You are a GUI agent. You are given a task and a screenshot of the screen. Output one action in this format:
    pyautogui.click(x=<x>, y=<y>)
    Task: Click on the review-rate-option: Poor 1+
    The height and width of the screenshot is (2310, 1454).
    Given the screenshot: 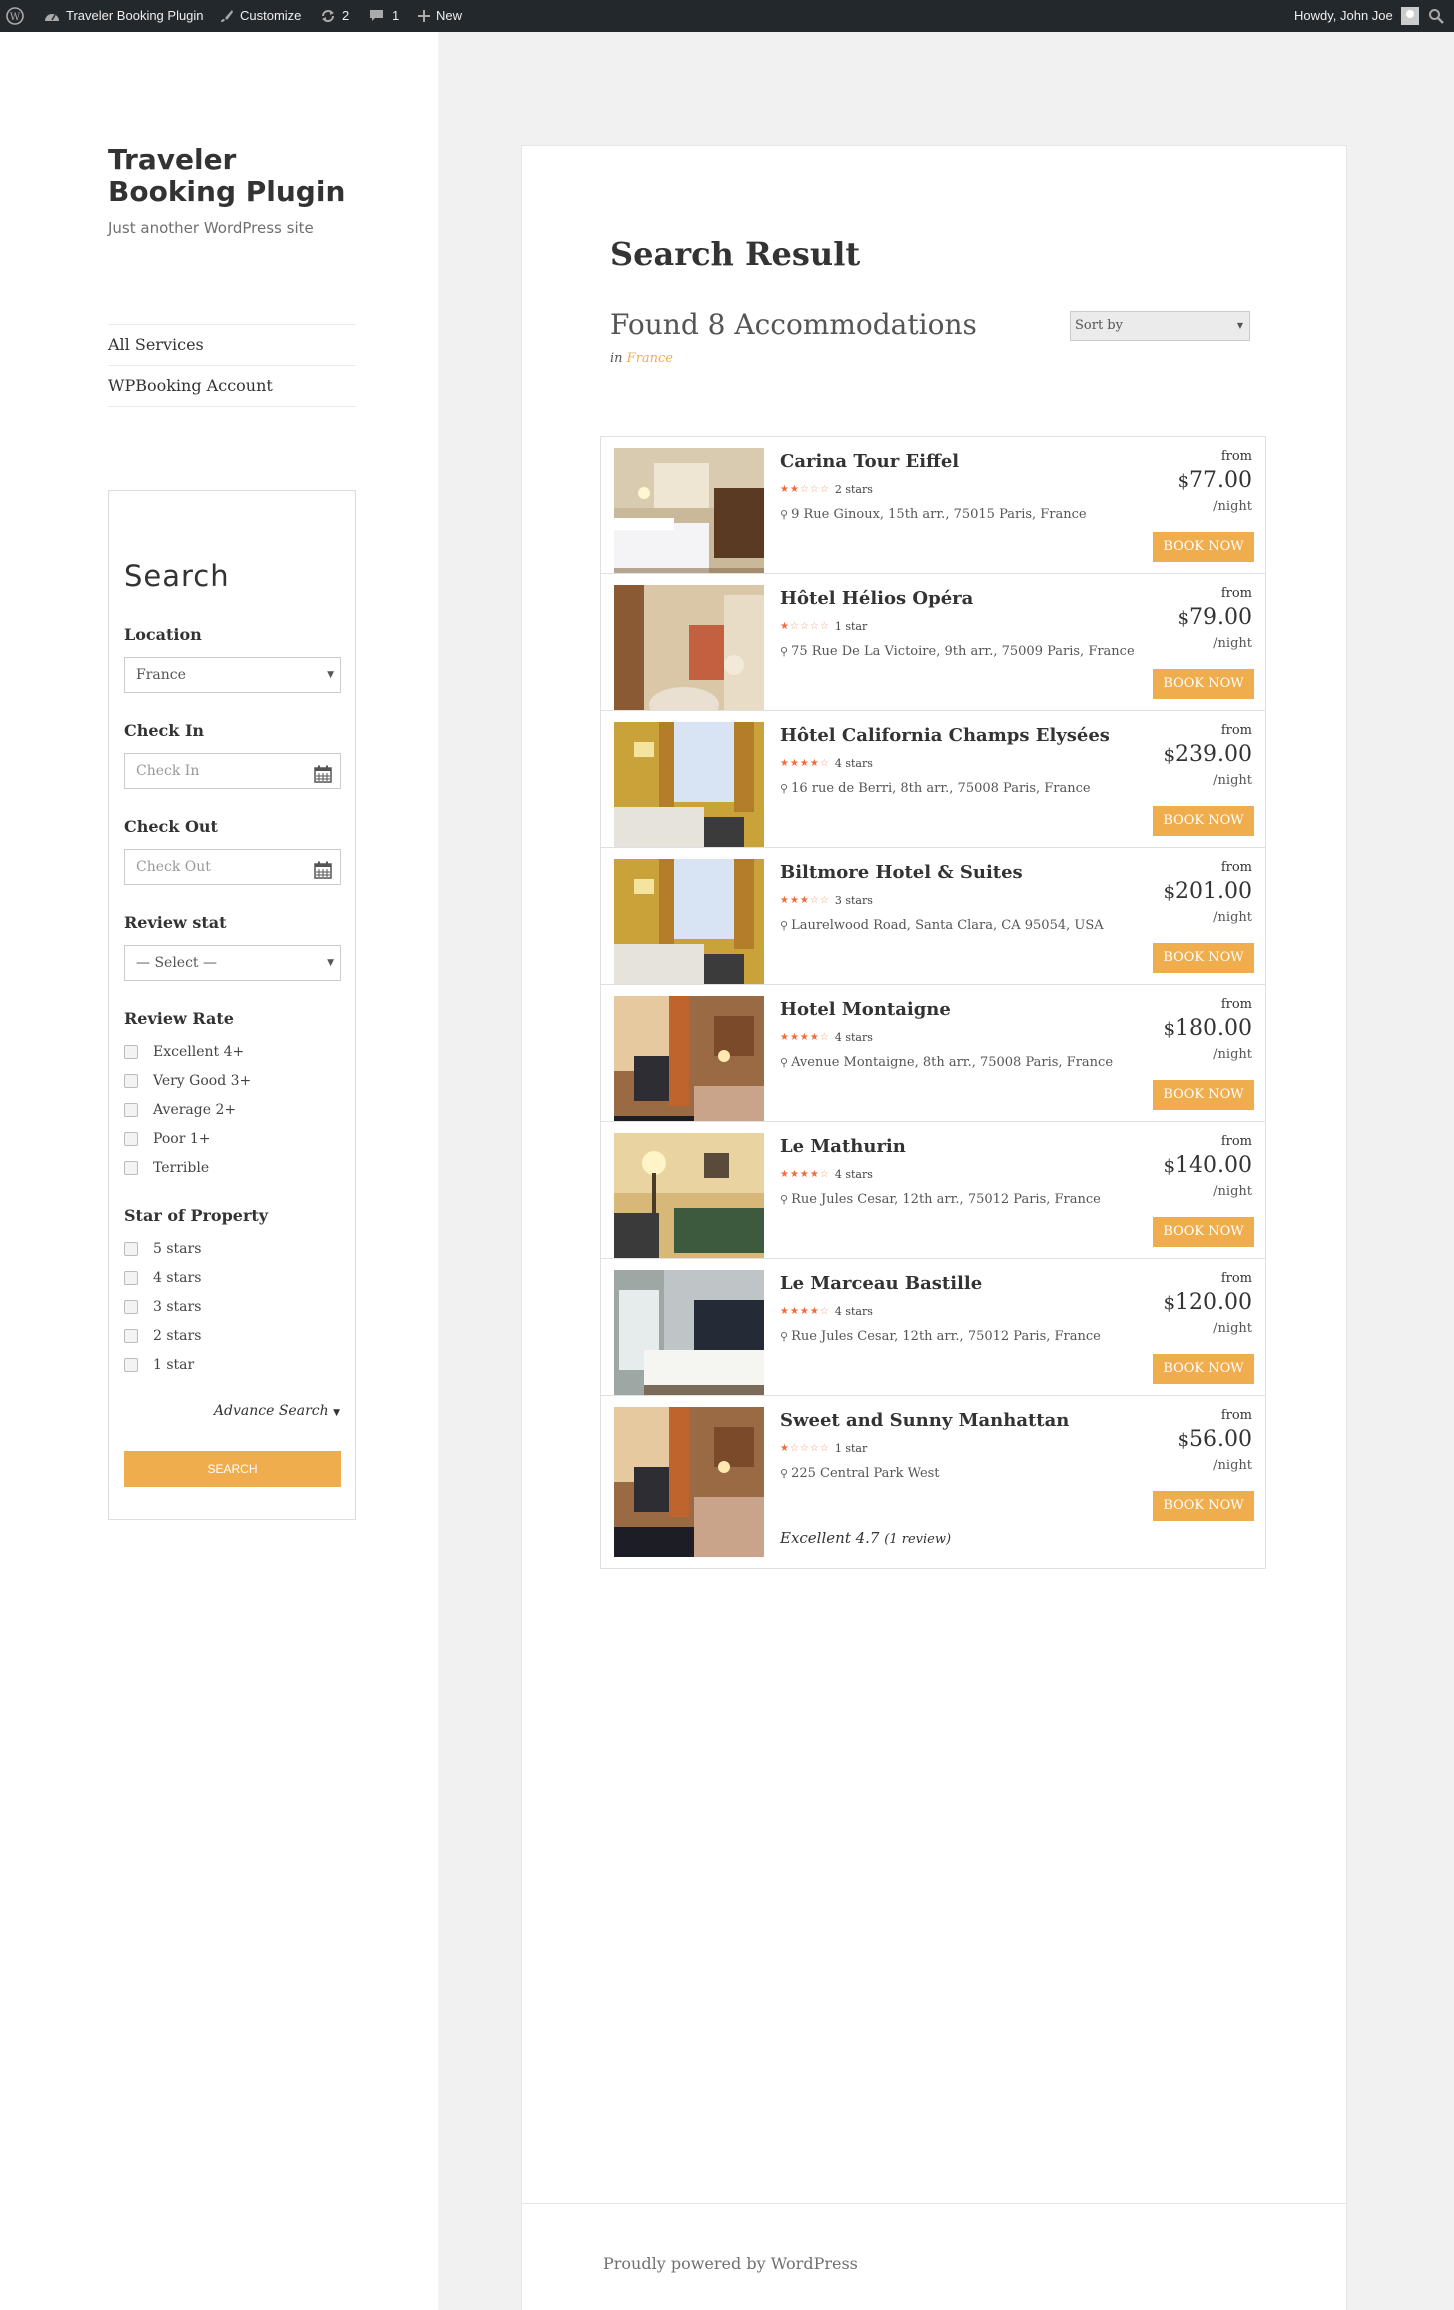 What is the action you would take?
    pyautogui.click(x=167, y=1139)
    